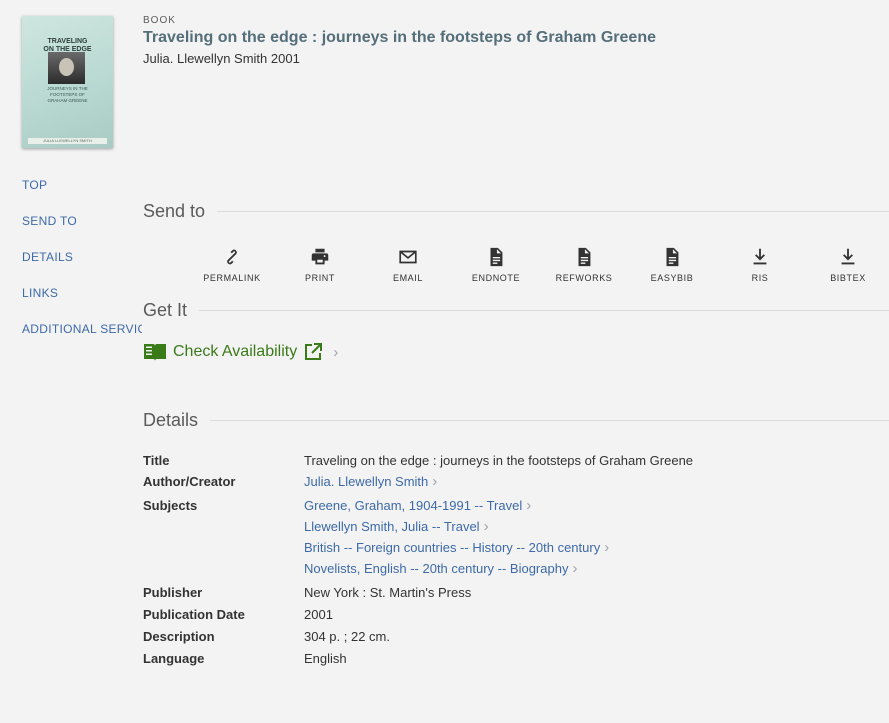 This screenshot has height=723, width=889. I want to click on cover-footer: JULIA LLEWELLYN SMITH, so click(67, 141).